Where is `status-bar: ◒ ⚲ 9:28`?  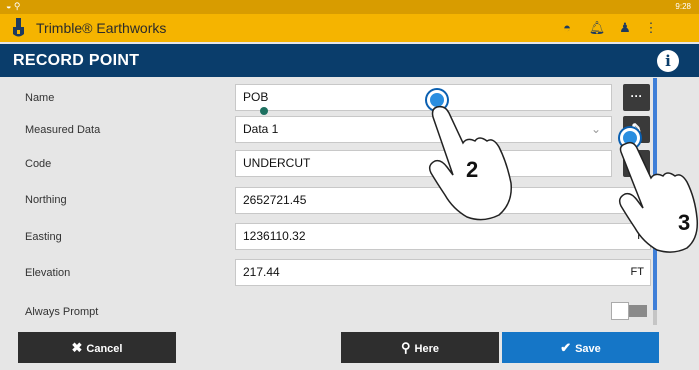
status-bar: ◒ ⚲ 9:28 is located at coordinates (349, 7).